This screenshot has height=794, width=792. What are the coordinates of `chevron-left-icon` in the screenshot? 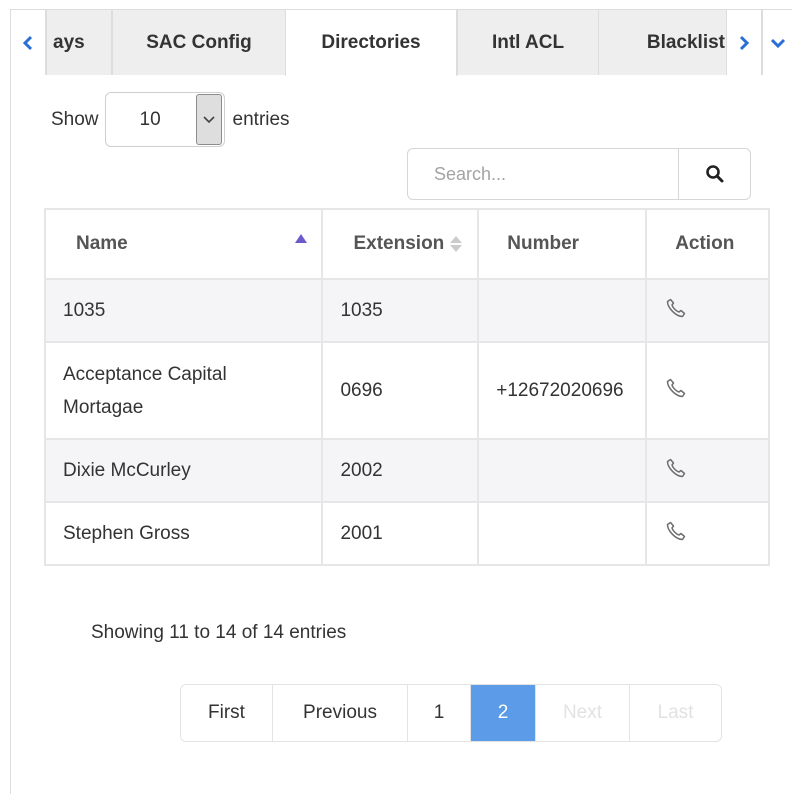 It's located at (27, 42).